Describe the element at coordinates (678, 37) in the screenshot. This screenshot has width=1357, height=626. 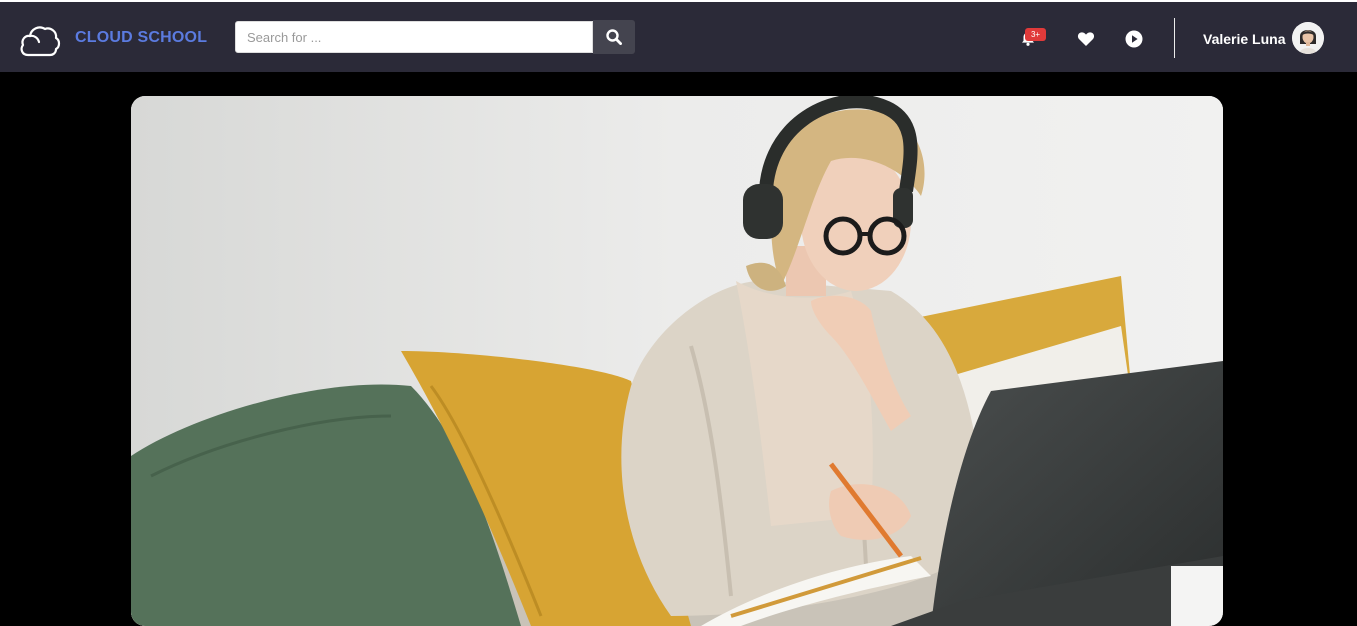
I see `top-navbar: CLOUD SCHOOL 3+ Valerie Luna` at that location.